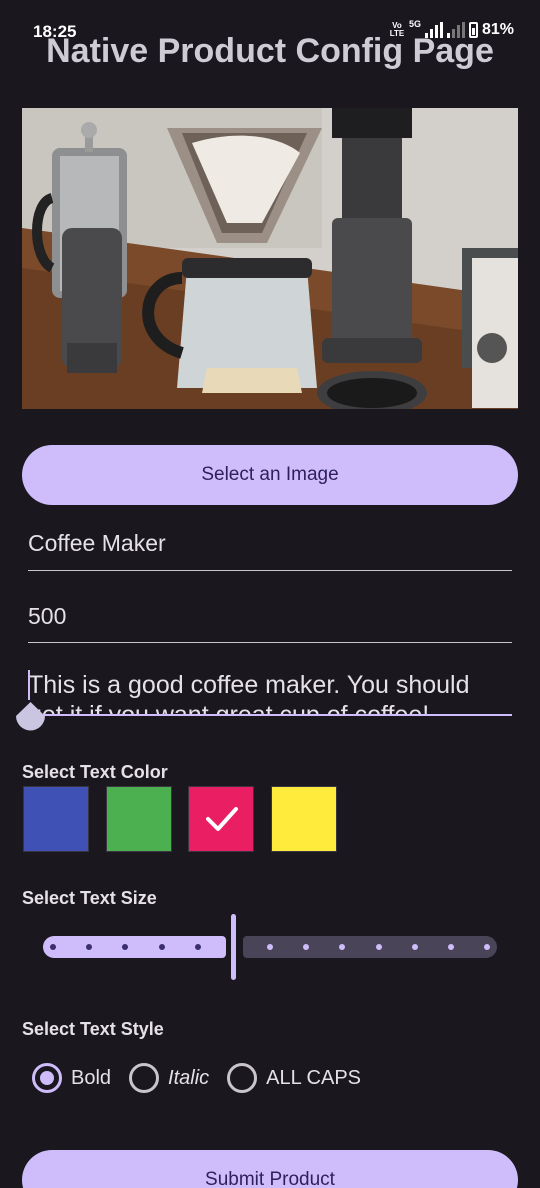 The height and width of the screenshot is (1188, 540). I want to click on text-size-slider, so click(270, 946).